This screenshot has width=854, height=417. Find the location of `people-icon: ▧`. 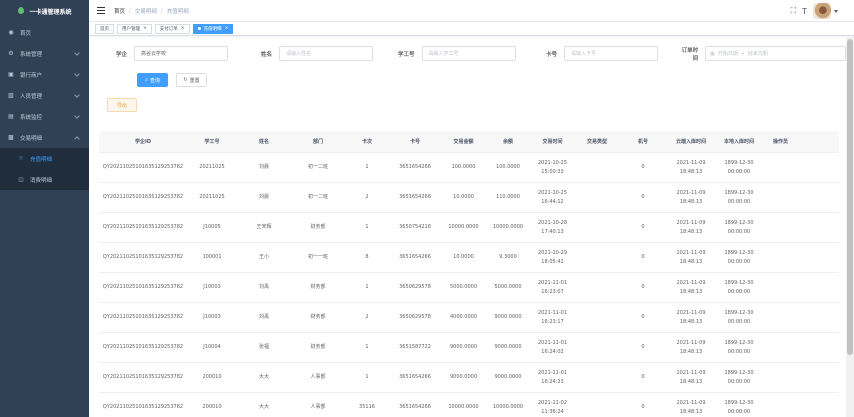

people-icon: ▧ is located at coordinates (11, 95).